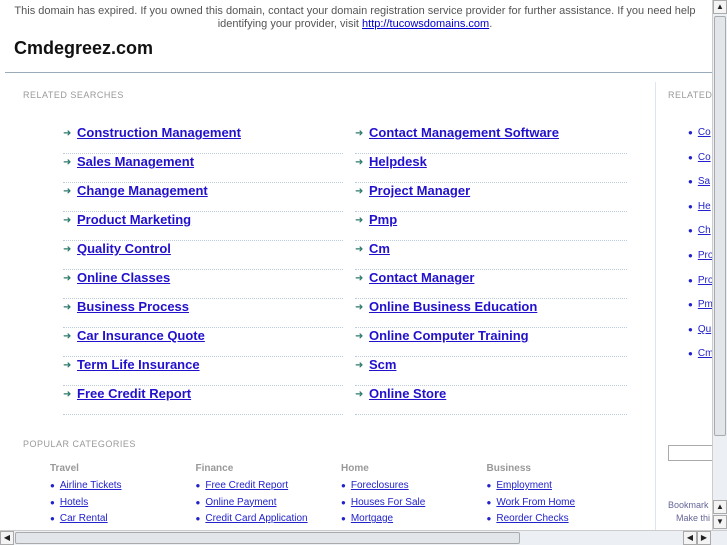 The width and height of the screenshot is (727, 545). What do you see at coordinates (79, 444) in the screenshot?
I see `popular-categories-heading: POPULAR CATEGORIES` at bounding box center [79, 444].